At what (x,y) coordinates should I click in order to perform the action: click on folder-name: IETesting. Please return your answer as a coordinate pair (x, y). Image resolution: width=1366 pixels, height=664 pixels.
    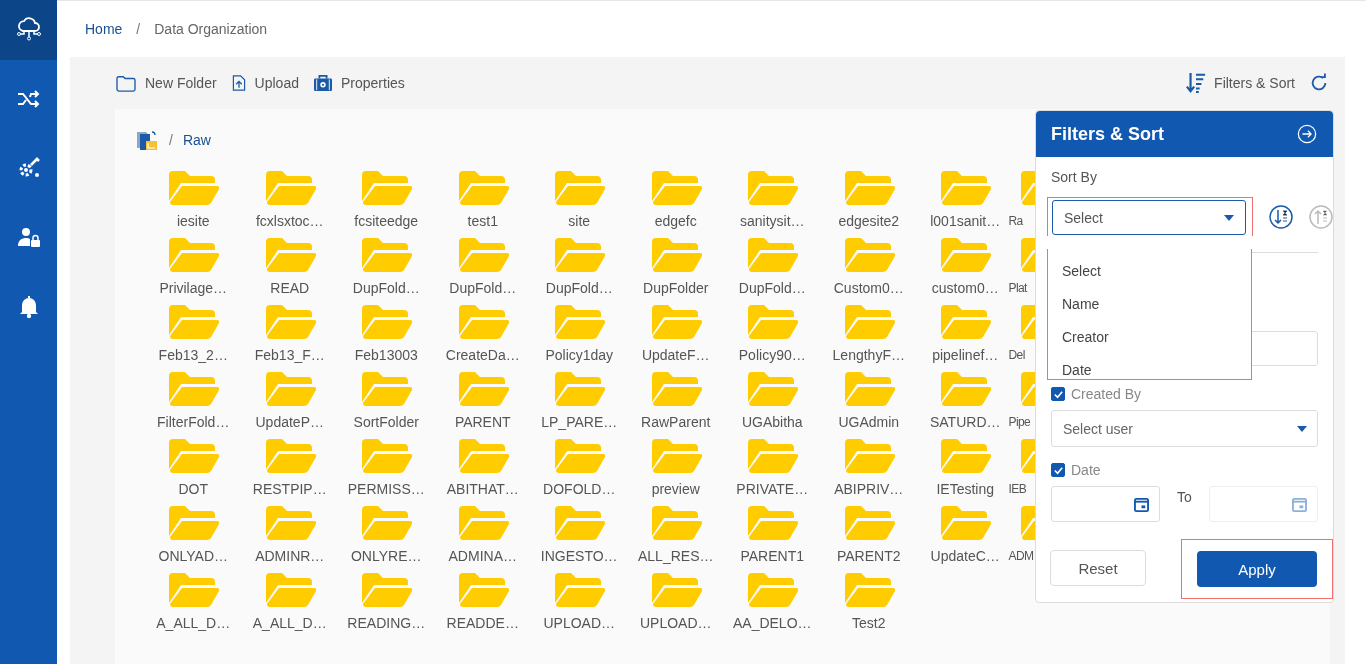
    Looking at the image, I should click on (965, 489).